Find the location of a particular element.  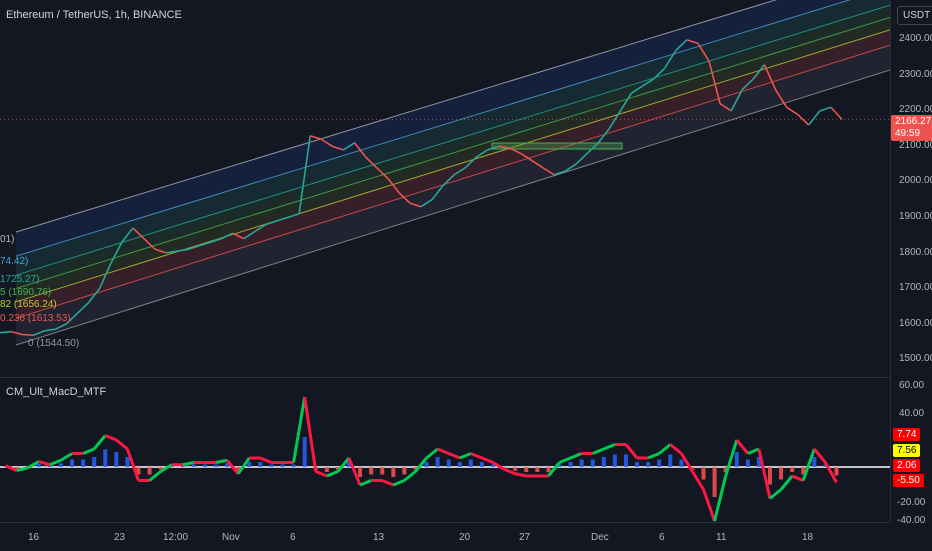

last-price-value: 2166.27 is located at coordinates (913, 121).